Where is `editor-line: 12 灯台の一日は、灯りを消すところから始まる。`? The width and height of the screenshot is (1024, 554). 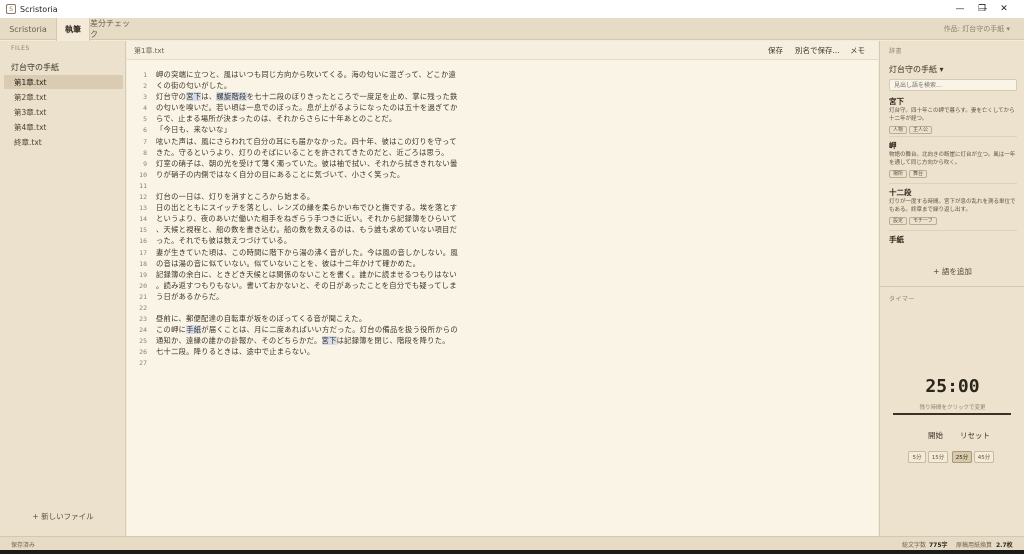 editor-line: 12 灯台の一日は、灯りを消すところから始まる。 is located at coordinates (502, 197).